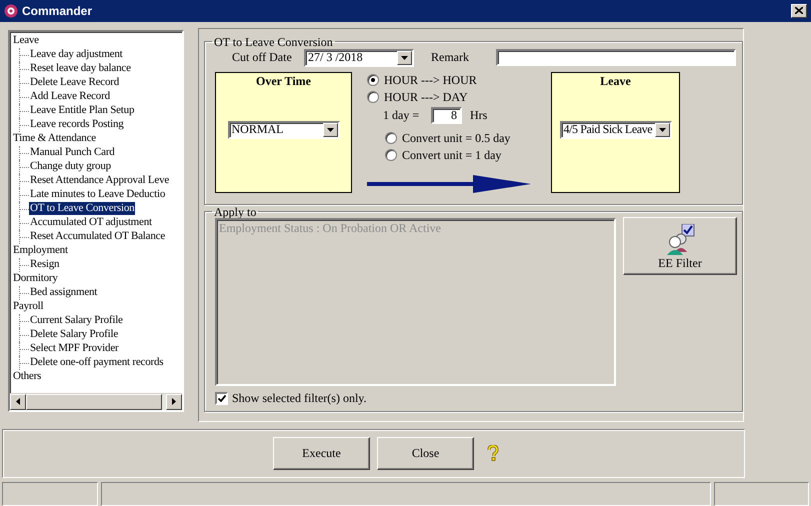 The image size is (811, 506). I want to click on tree-item: Others, so click(27, 377).